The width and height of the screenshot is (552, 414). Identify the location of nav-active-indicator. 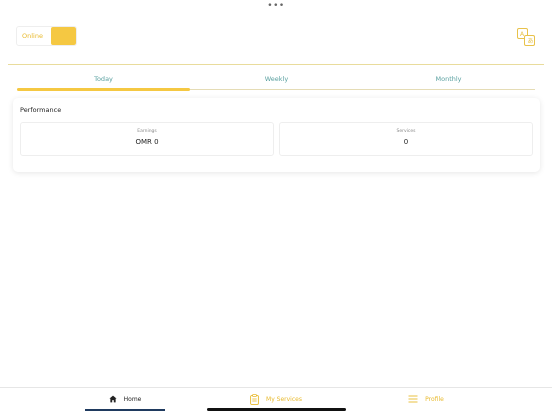
(125, 410).